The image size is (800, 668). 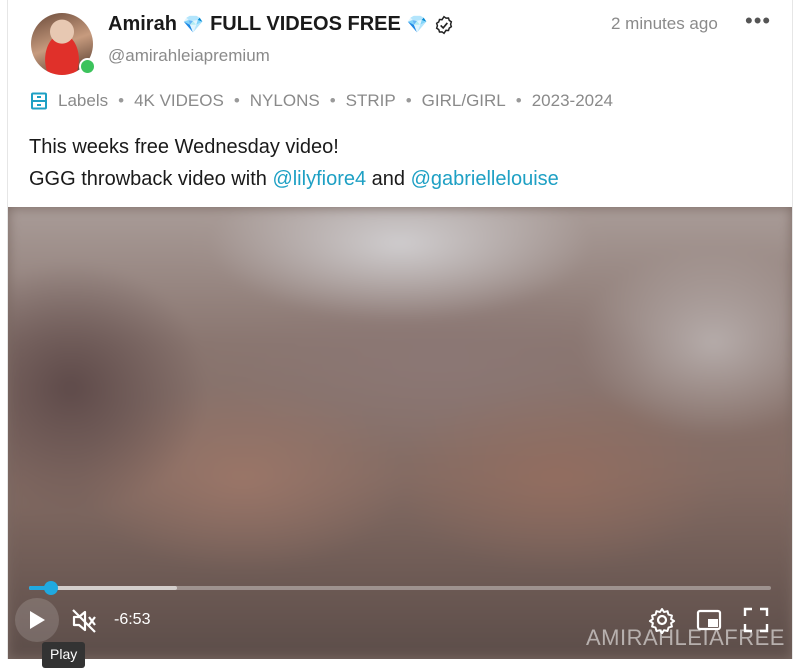 What do you see at coordinates (142, 24) in the screenshot?
I see `author-name: Amirah` at bounding box center [142, 24].